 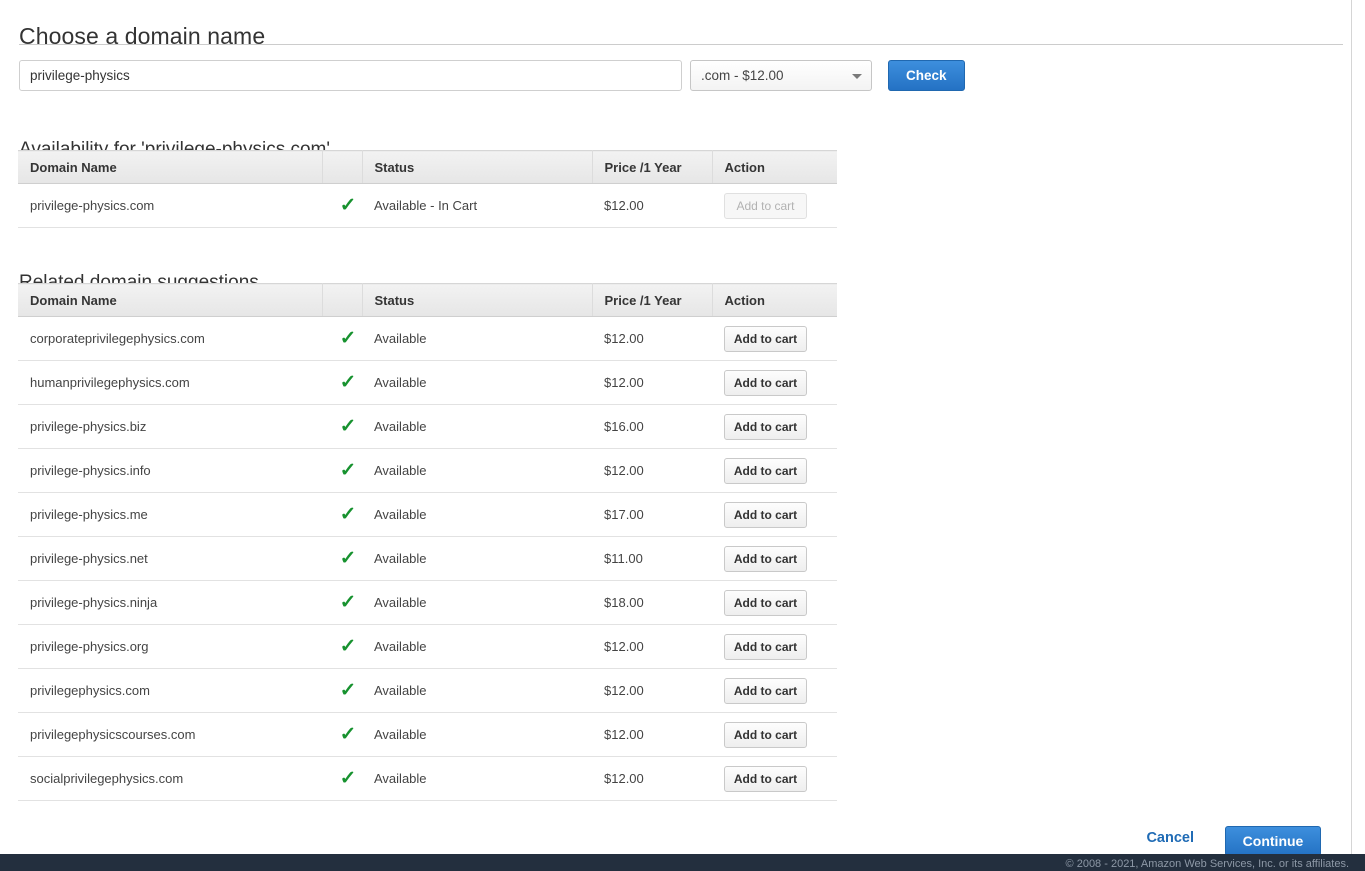 What do you see at coordinates (781, 75) in the screenshot?
I see `tld-select: .com - $12.00` at bounding box center [781, 75].